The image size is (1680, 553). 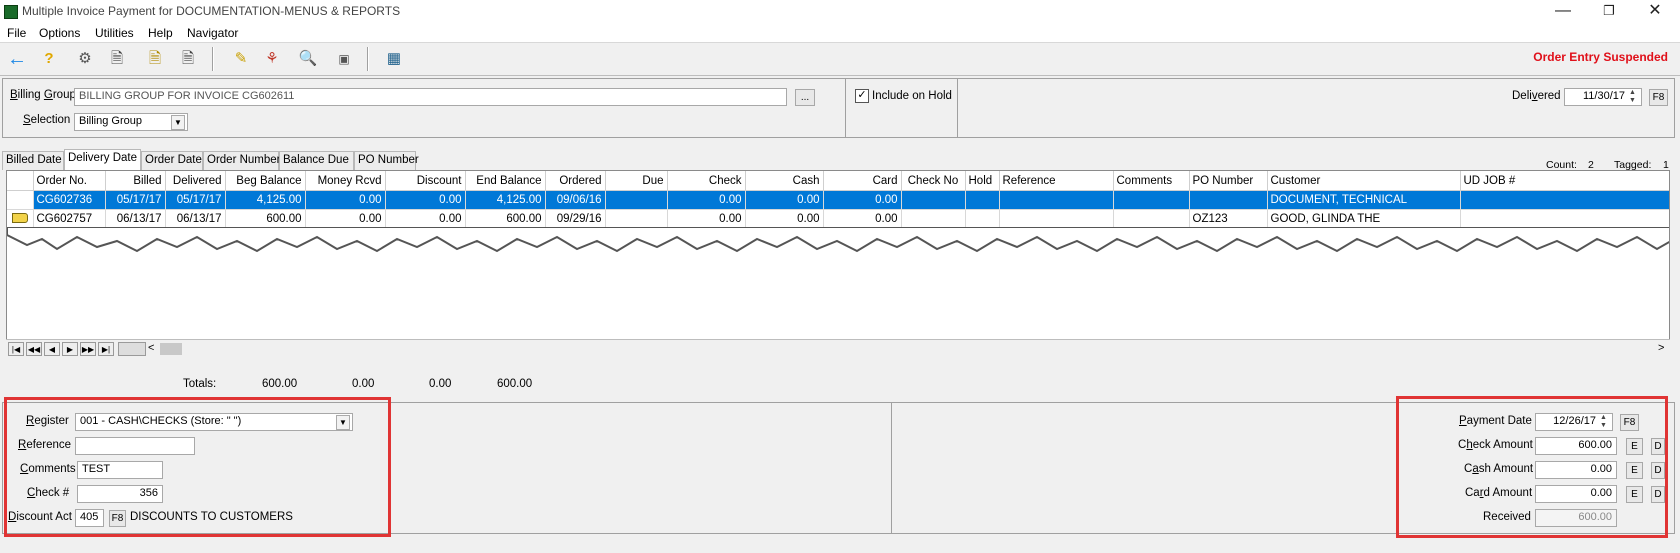 I want to click on magnifier-icon: 🔍, so click(x=308, y=59).